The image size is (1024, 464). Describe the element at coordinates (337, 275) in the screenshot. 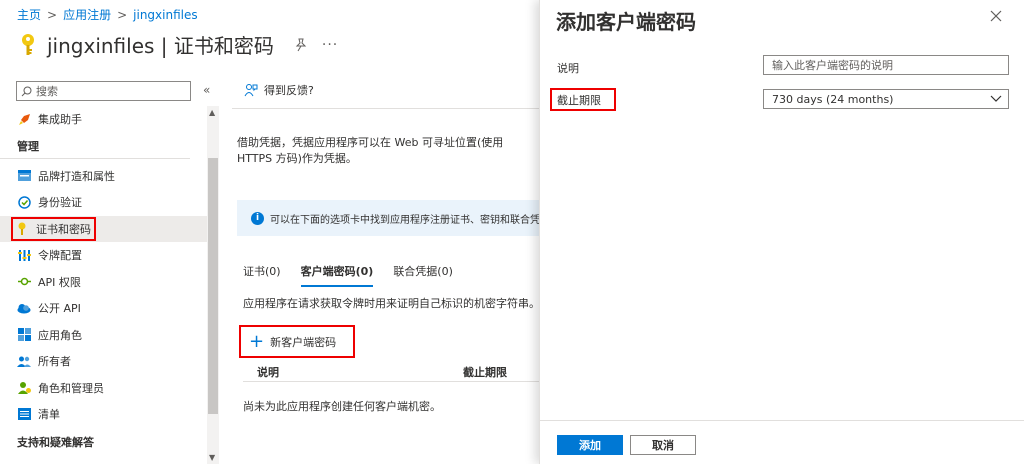

I see `tab-client-secrets: 客户端密码(0)` at that location.